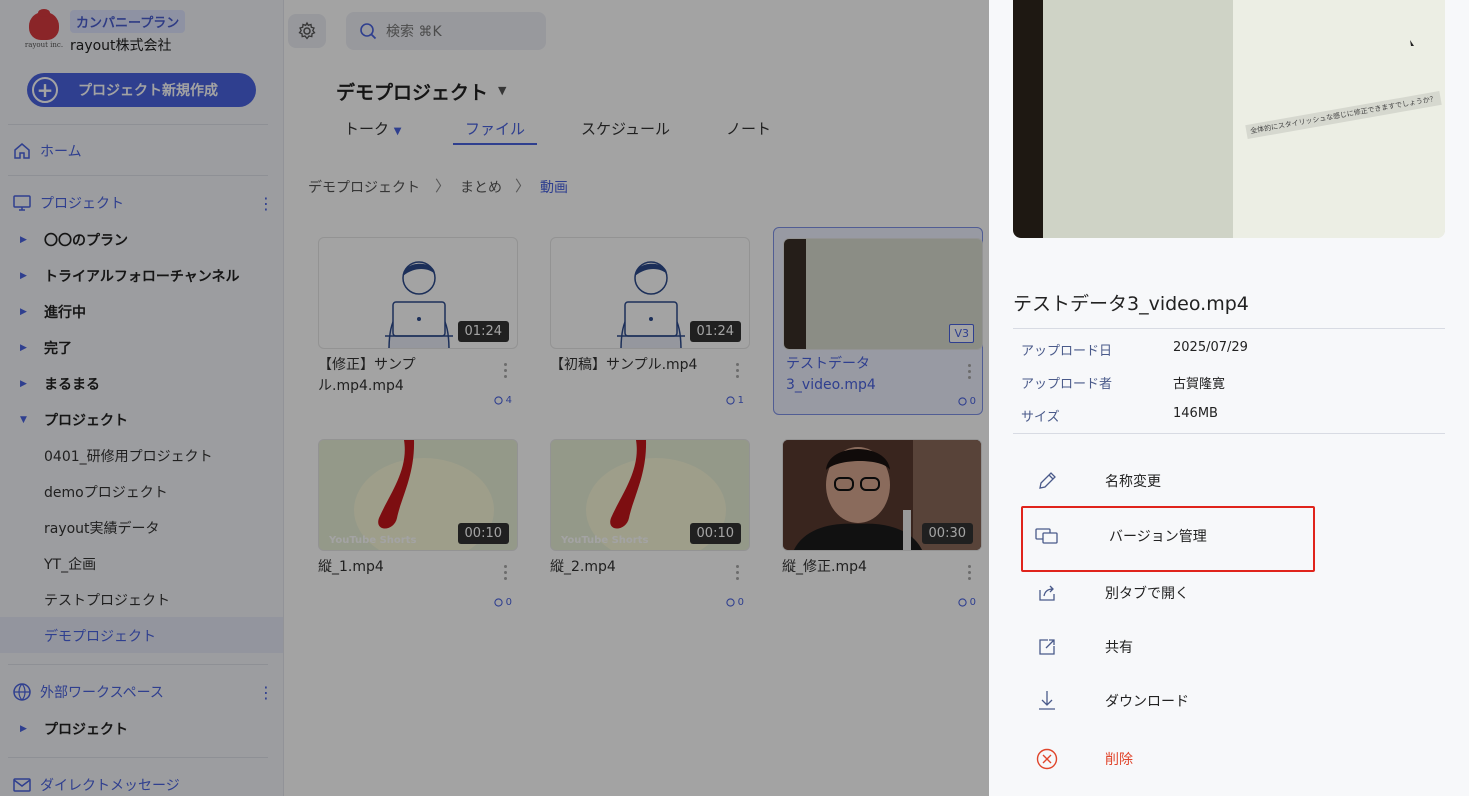 The image size is (1469, 796). Describe the element at coordinates (1047, 593) in the screenshot. I see `external-link-icon` at that location.